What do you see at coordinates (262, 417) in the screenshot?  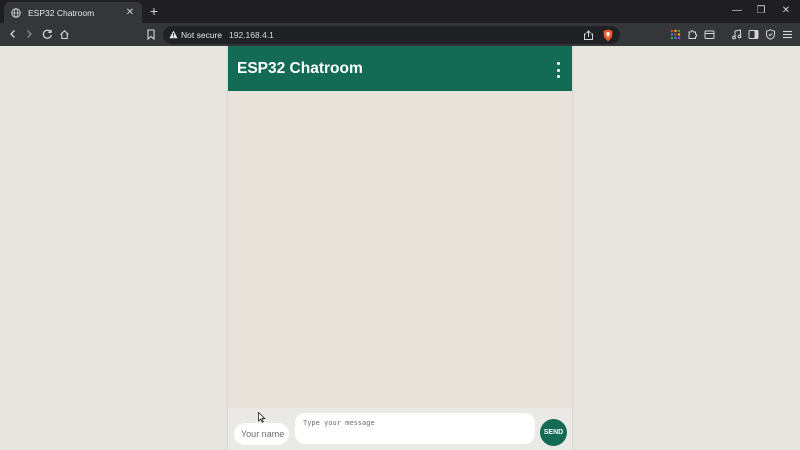 I see `mouse-cursor-icon` at bounding box center [262, 417].